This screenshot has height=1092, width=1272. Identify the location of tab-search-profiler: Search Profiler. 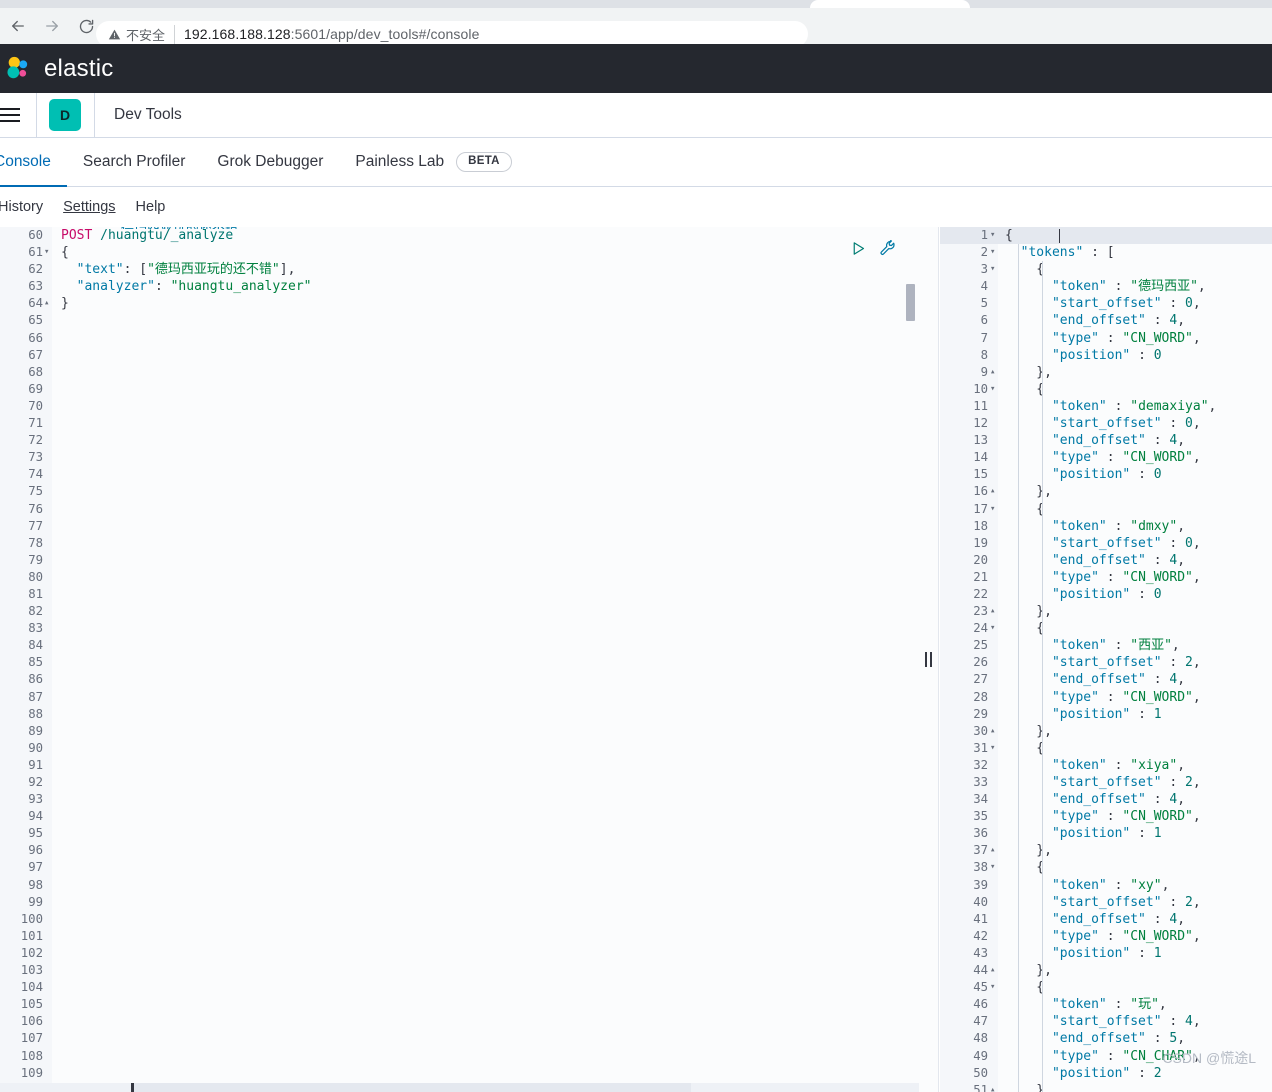
(134, 163).